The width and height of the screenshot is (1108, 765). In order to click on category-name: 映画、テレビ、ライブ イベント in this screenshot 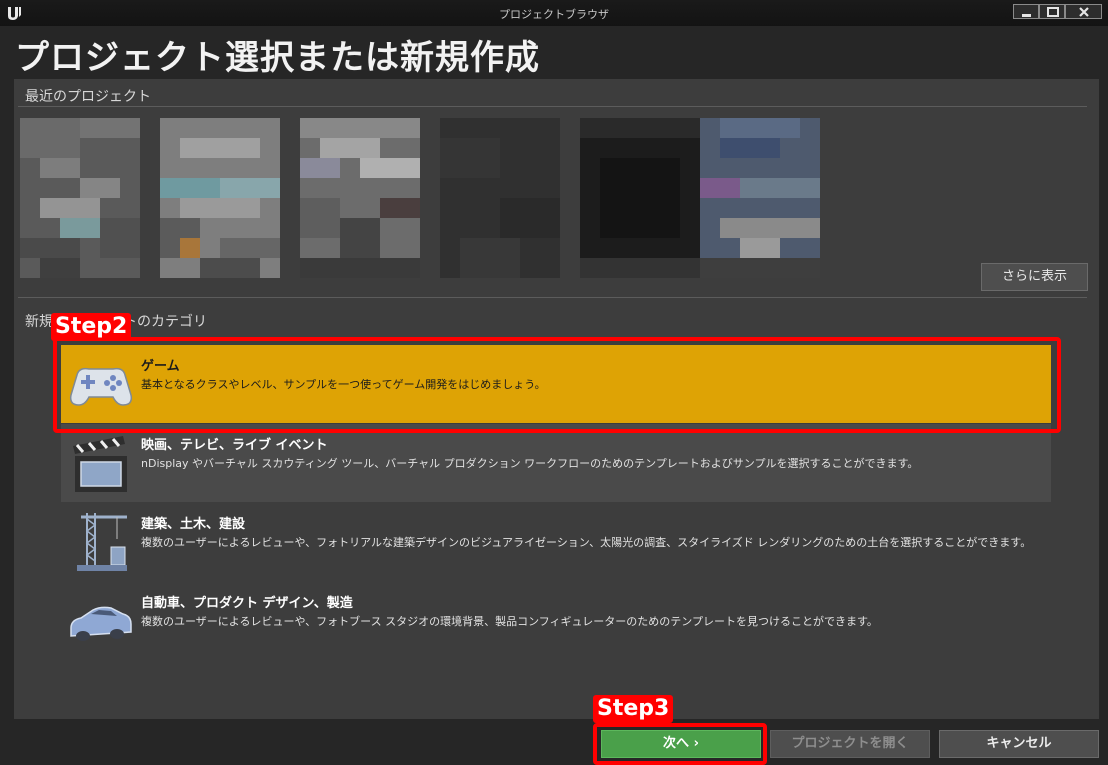, I will do `click(234, 445)`.